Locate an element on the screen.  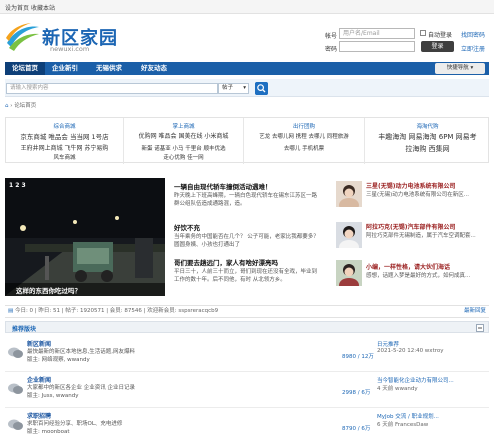
forum-post-count: 8980 / 12万 is located at coordinates (358, 357).